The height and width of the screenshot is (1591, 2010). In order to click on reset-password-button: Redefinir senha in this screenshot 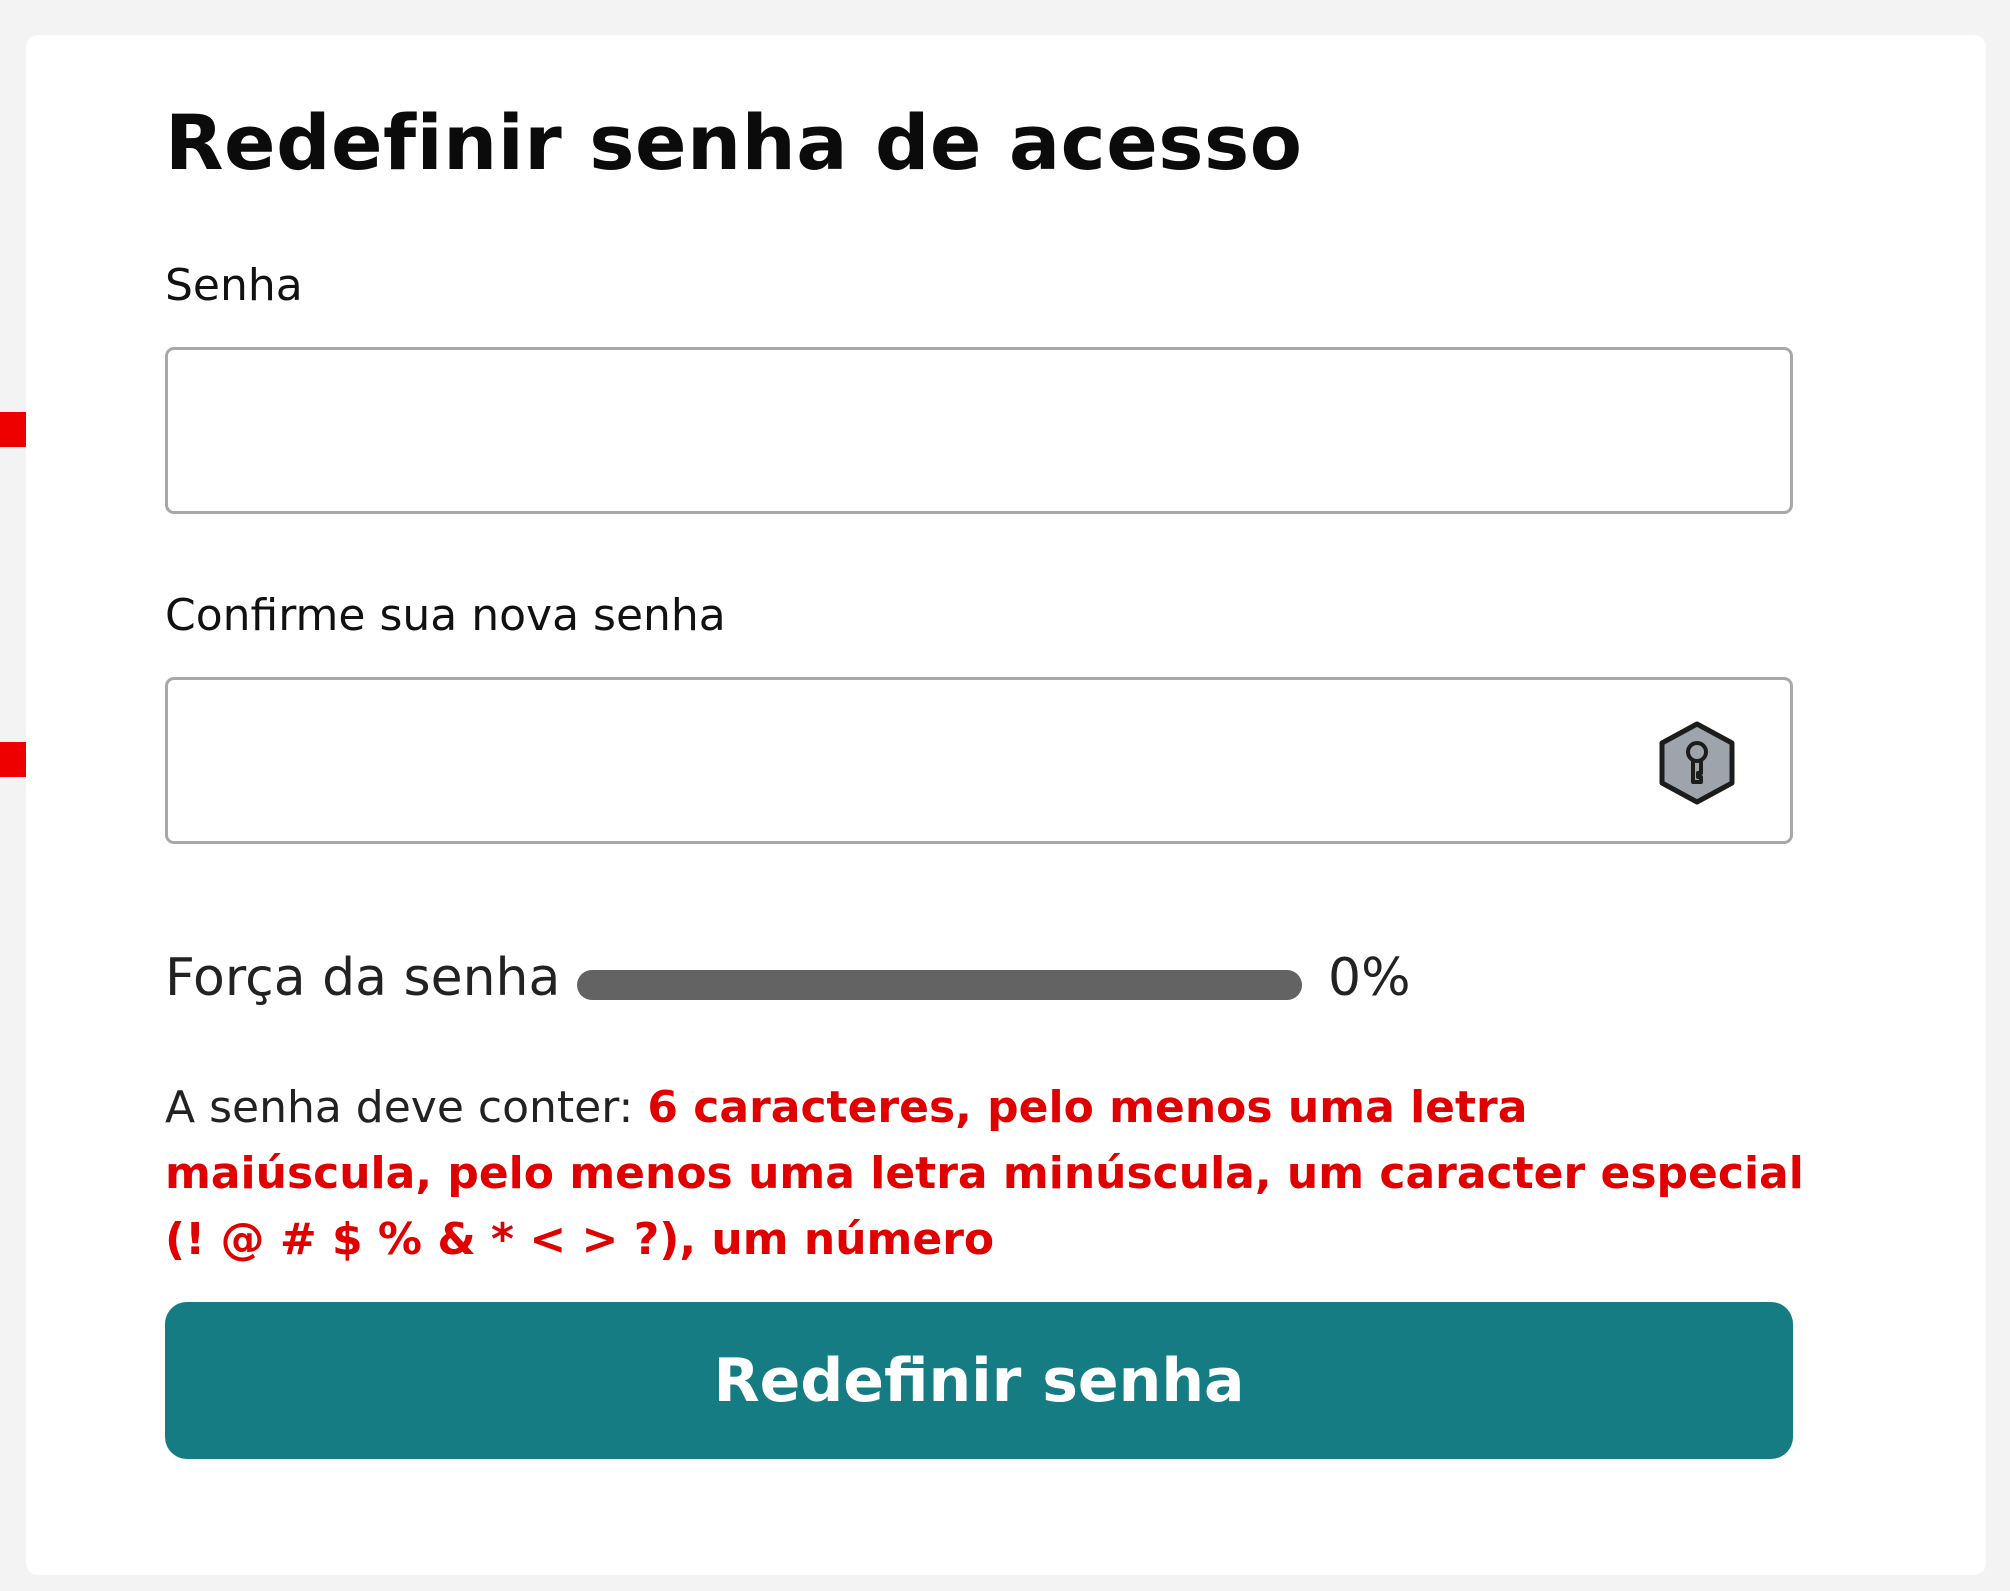, I will do `click(979, 1380)`.